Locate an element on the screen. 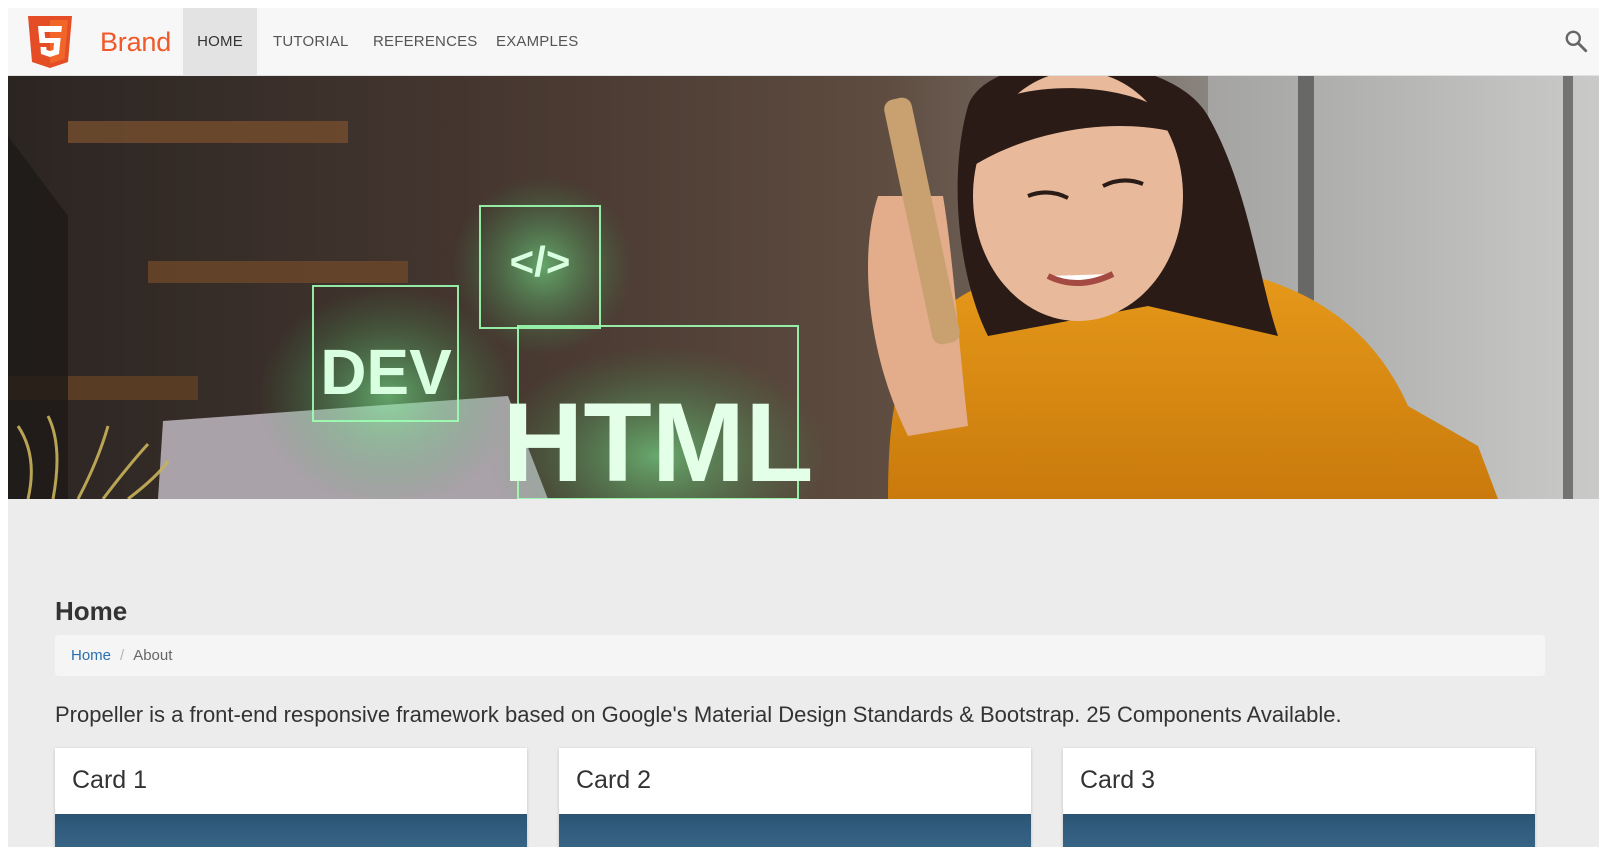 This screenshot has height=847, width=1599. card-1: Card 1 is located at coordinates (291, 797).